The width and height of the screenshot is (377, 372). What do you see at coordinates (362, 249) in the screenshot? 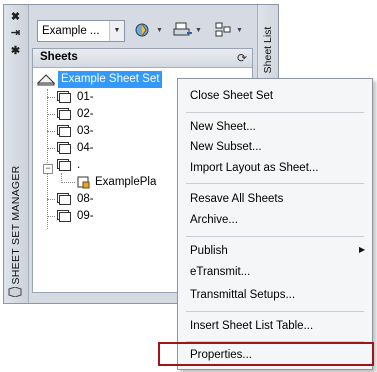
I see `submenu-arrow-icon: ▶` at bounding box center [362, 249].